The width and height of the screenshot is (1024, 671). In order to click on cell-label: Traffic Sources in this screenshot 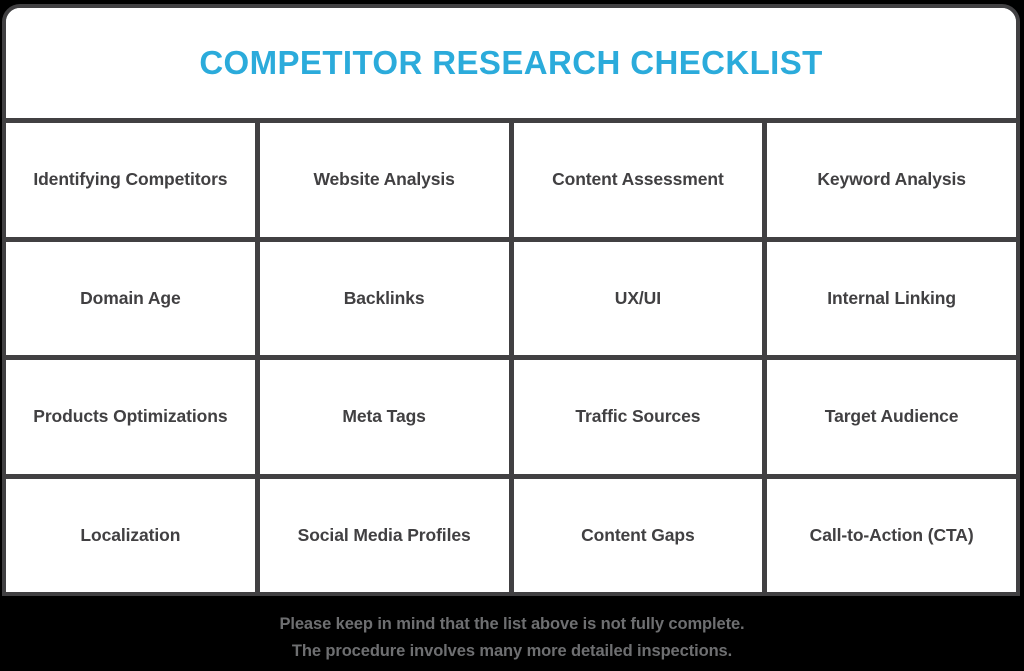, I will do `click(638, 416)`.